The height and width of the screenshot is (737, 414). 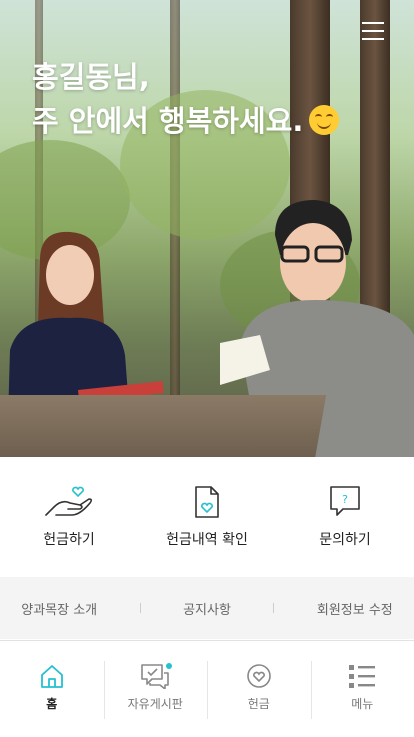 I want to click on tab-home-label: 홈, so click(x=52, y=703).